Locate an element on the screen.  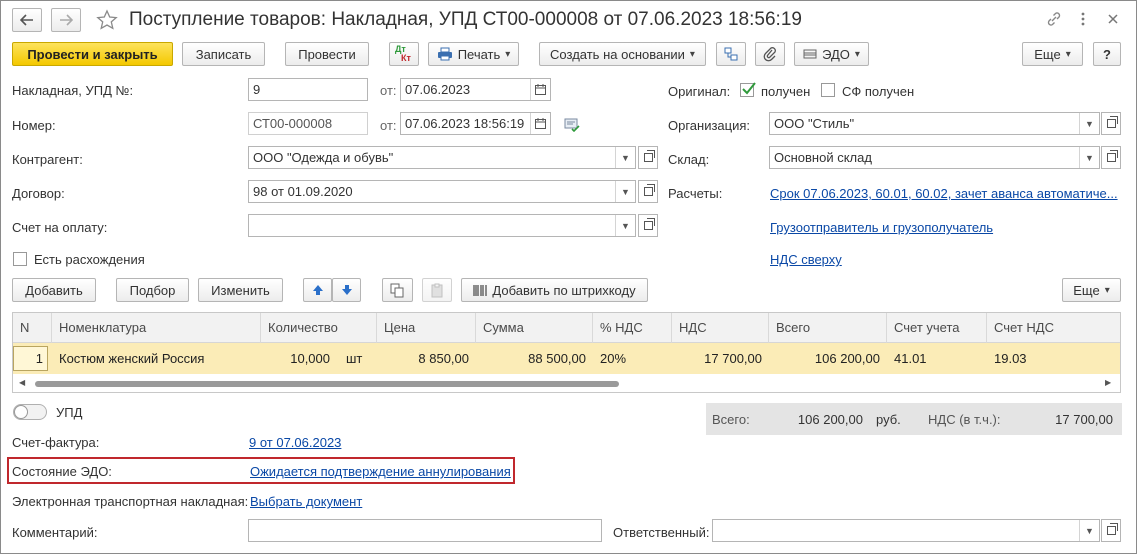
pick-button: Подбор is located at coordinates (152, 290).